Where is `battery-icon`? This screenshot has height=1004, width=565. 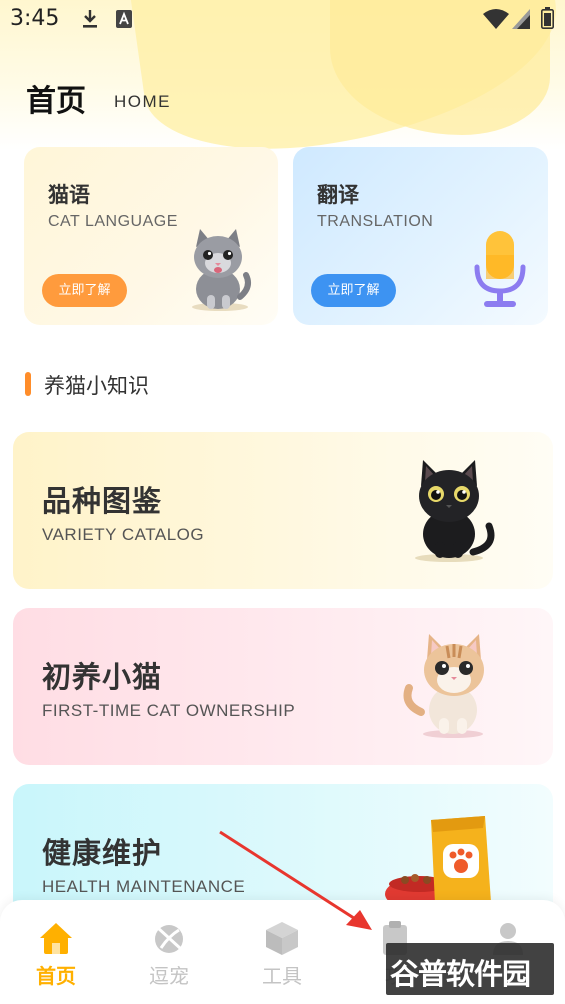 battery-icon is located at coordinates (547, 18).